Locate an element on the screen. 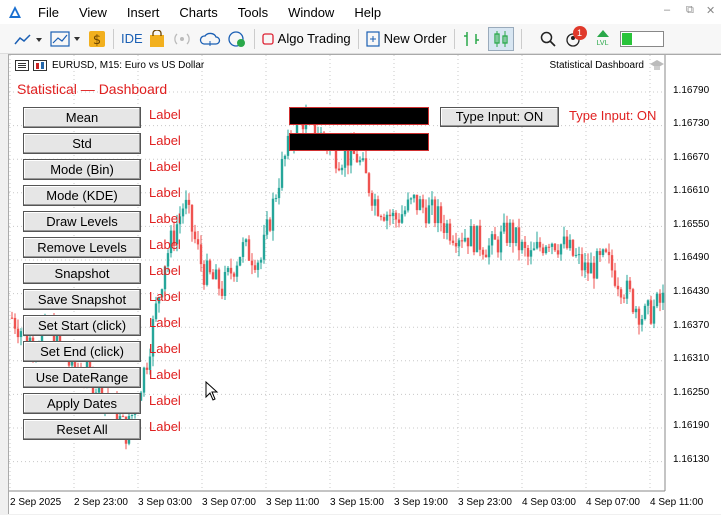  notification-badge: 1 is located at coordinates (579, 32).